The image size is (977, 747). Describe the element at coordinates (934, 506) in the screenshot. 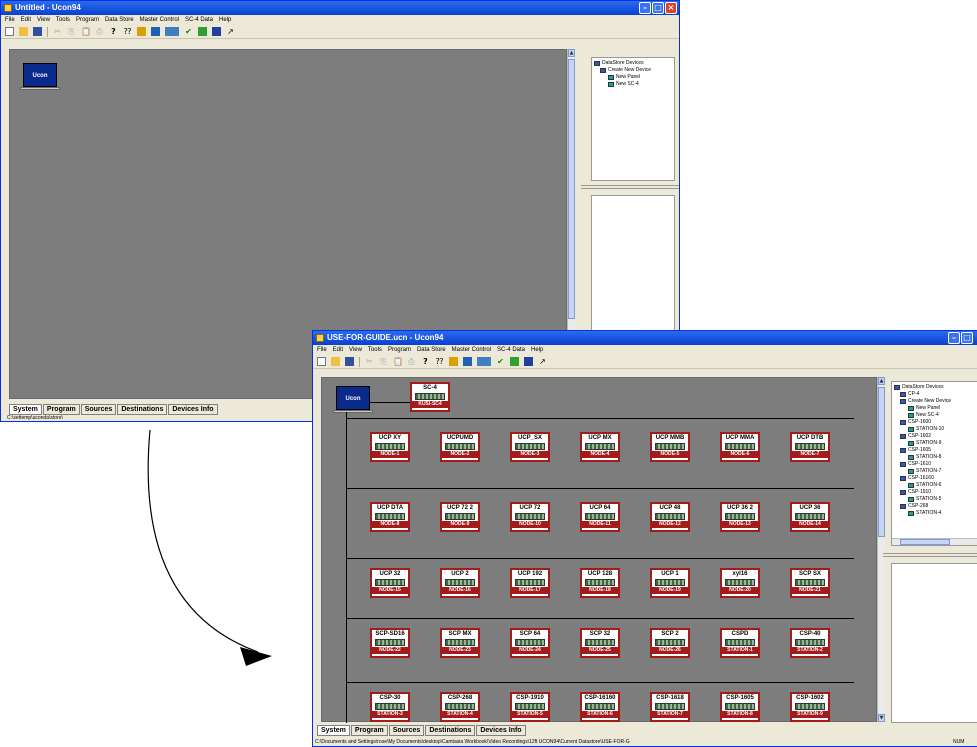

I see `tree-item: CSP-268` at that location.